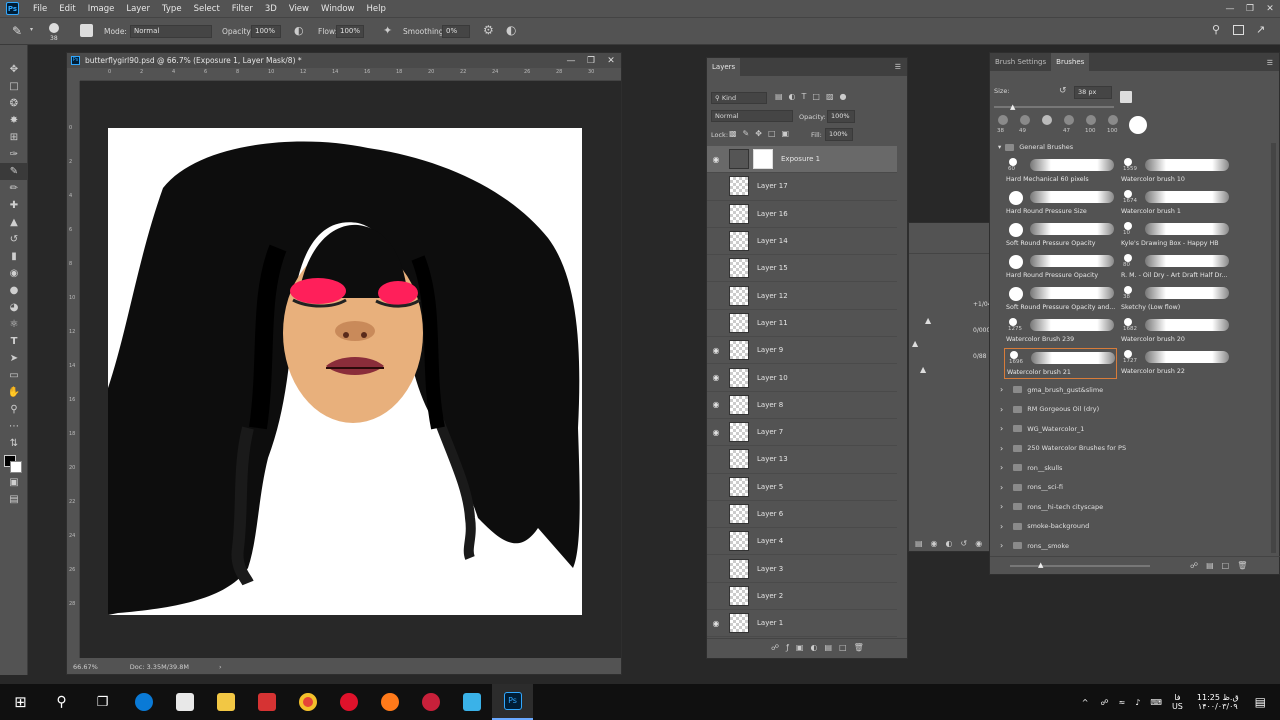 This screenshot has width=1280, height=720. Describe the element at coordinates (770, 432) in the screenshot. I see `layer-name: Layer 7` at that location.